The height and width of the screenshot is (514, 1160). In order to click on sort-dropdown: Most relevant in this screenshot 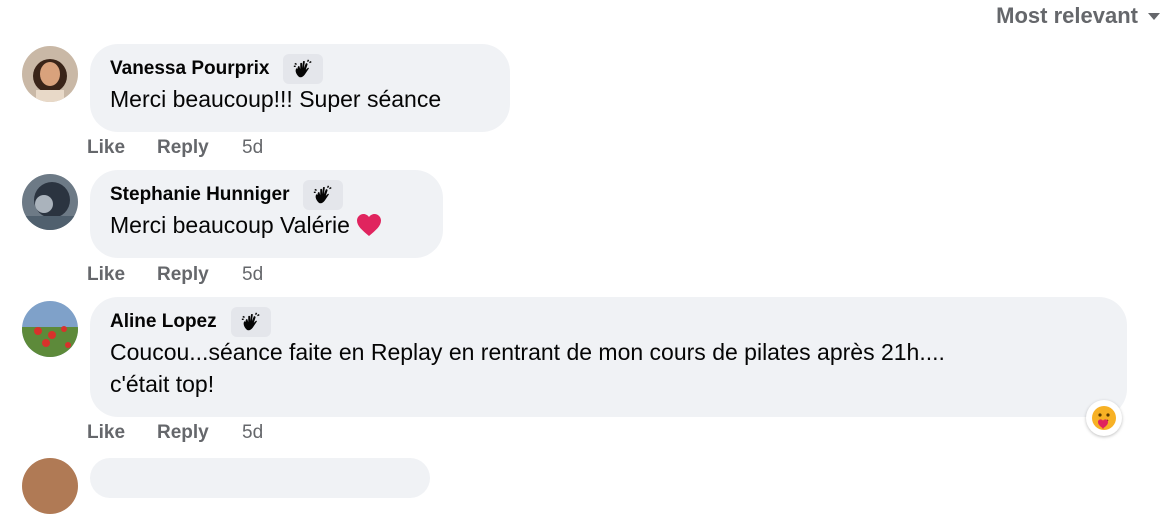, I will do `click(1078, 16)`.